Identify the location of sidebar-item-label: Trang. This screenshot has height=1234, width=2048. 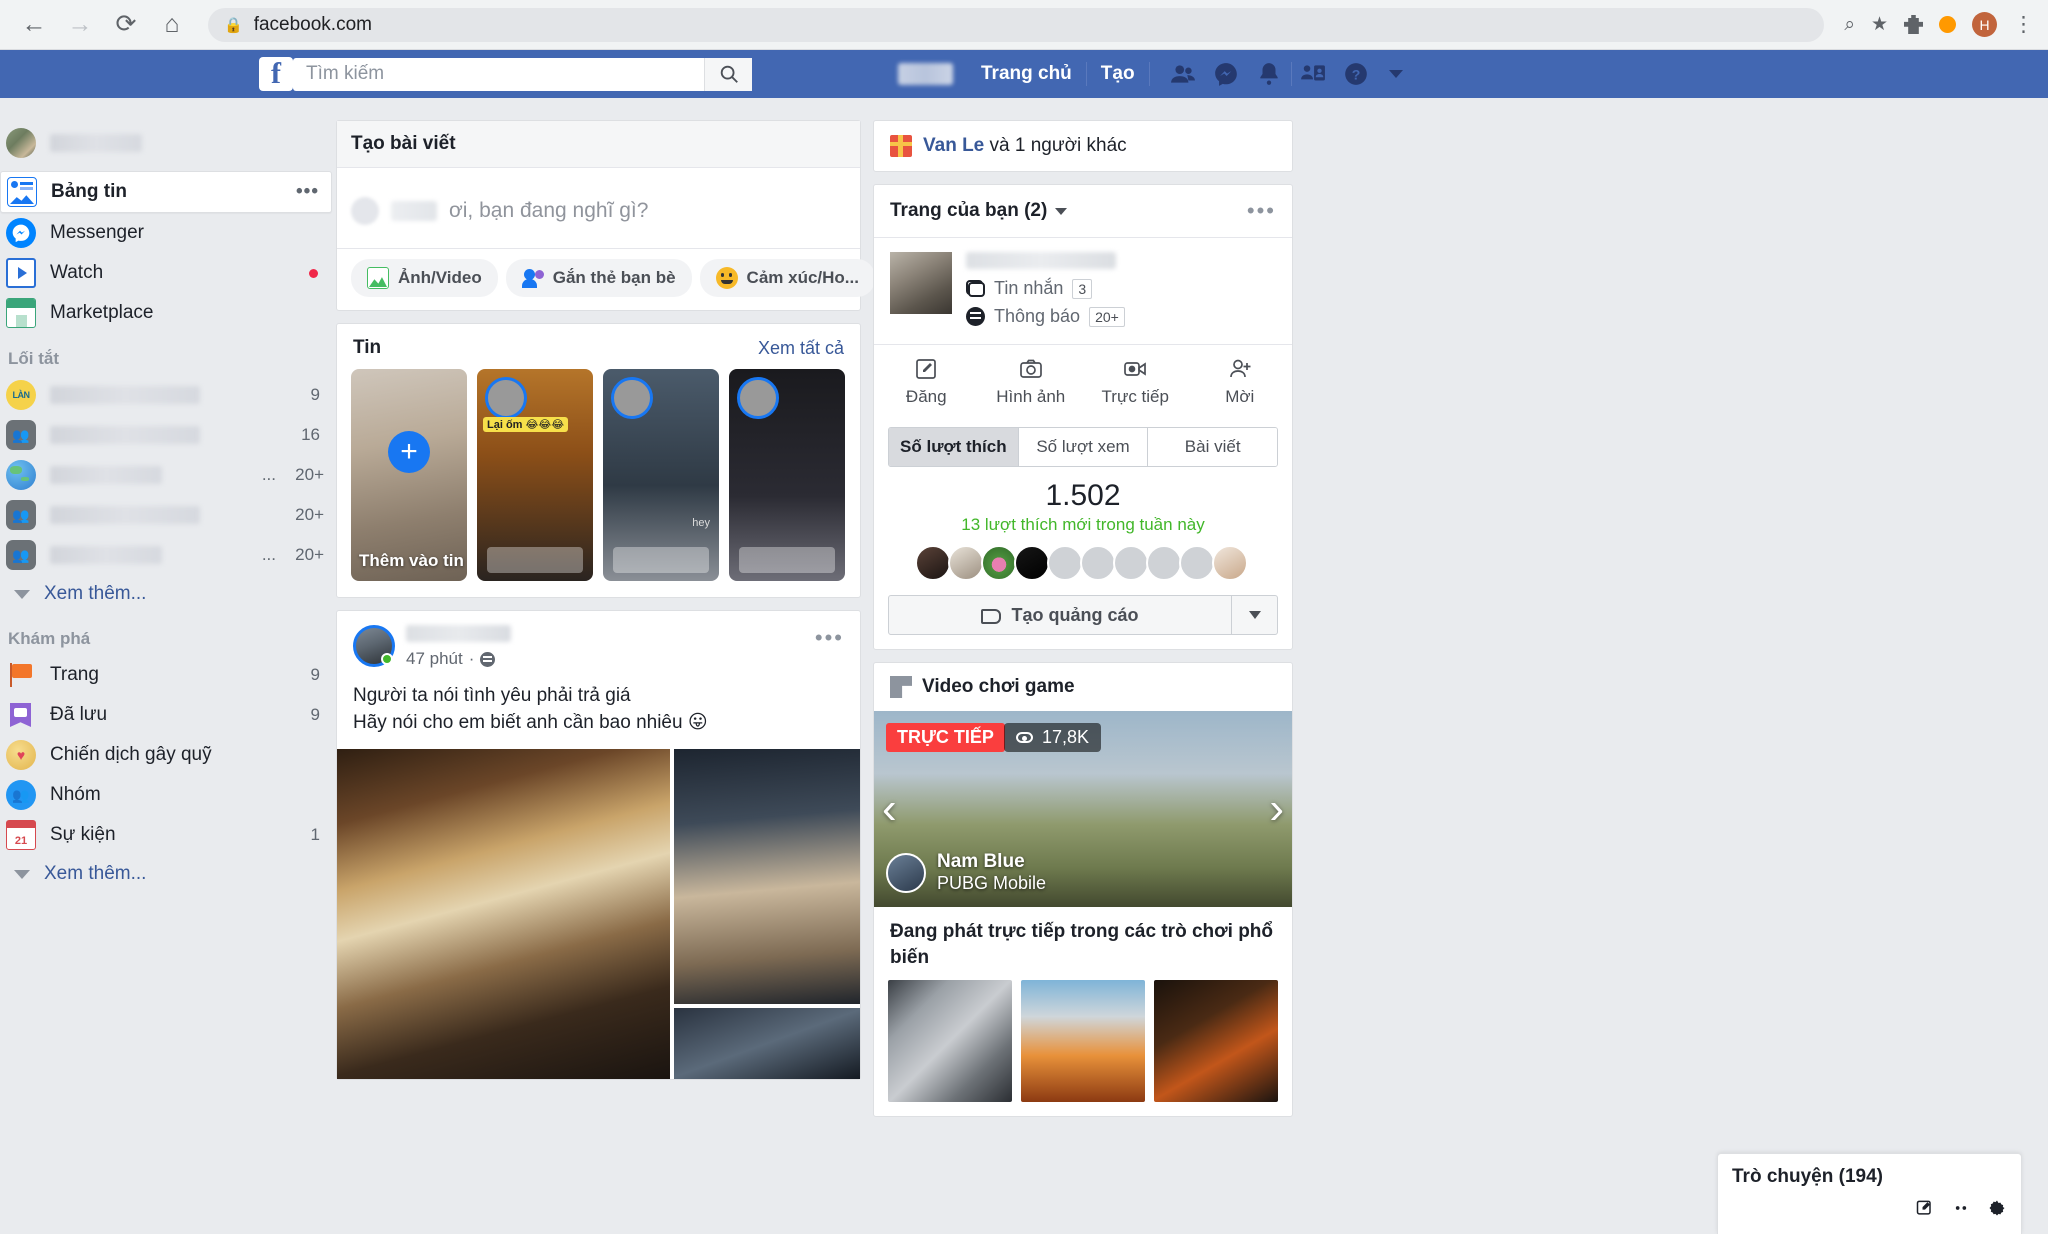
(74, 674).